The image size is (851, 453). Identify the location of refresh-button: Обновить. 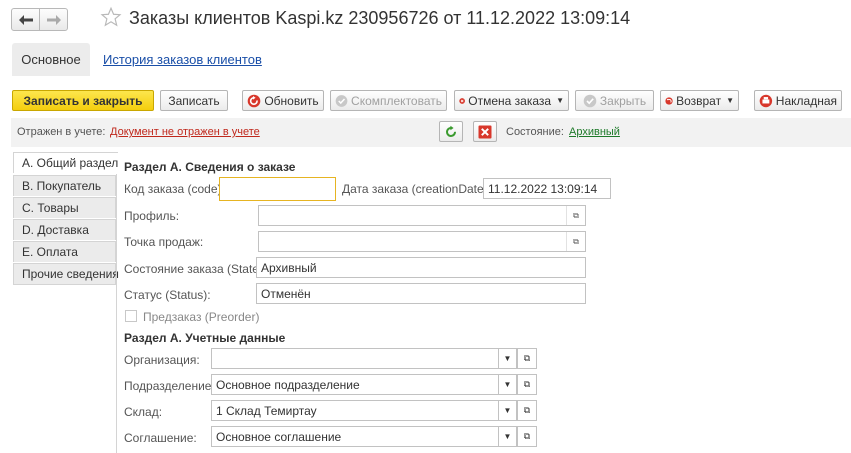
(283, 100).